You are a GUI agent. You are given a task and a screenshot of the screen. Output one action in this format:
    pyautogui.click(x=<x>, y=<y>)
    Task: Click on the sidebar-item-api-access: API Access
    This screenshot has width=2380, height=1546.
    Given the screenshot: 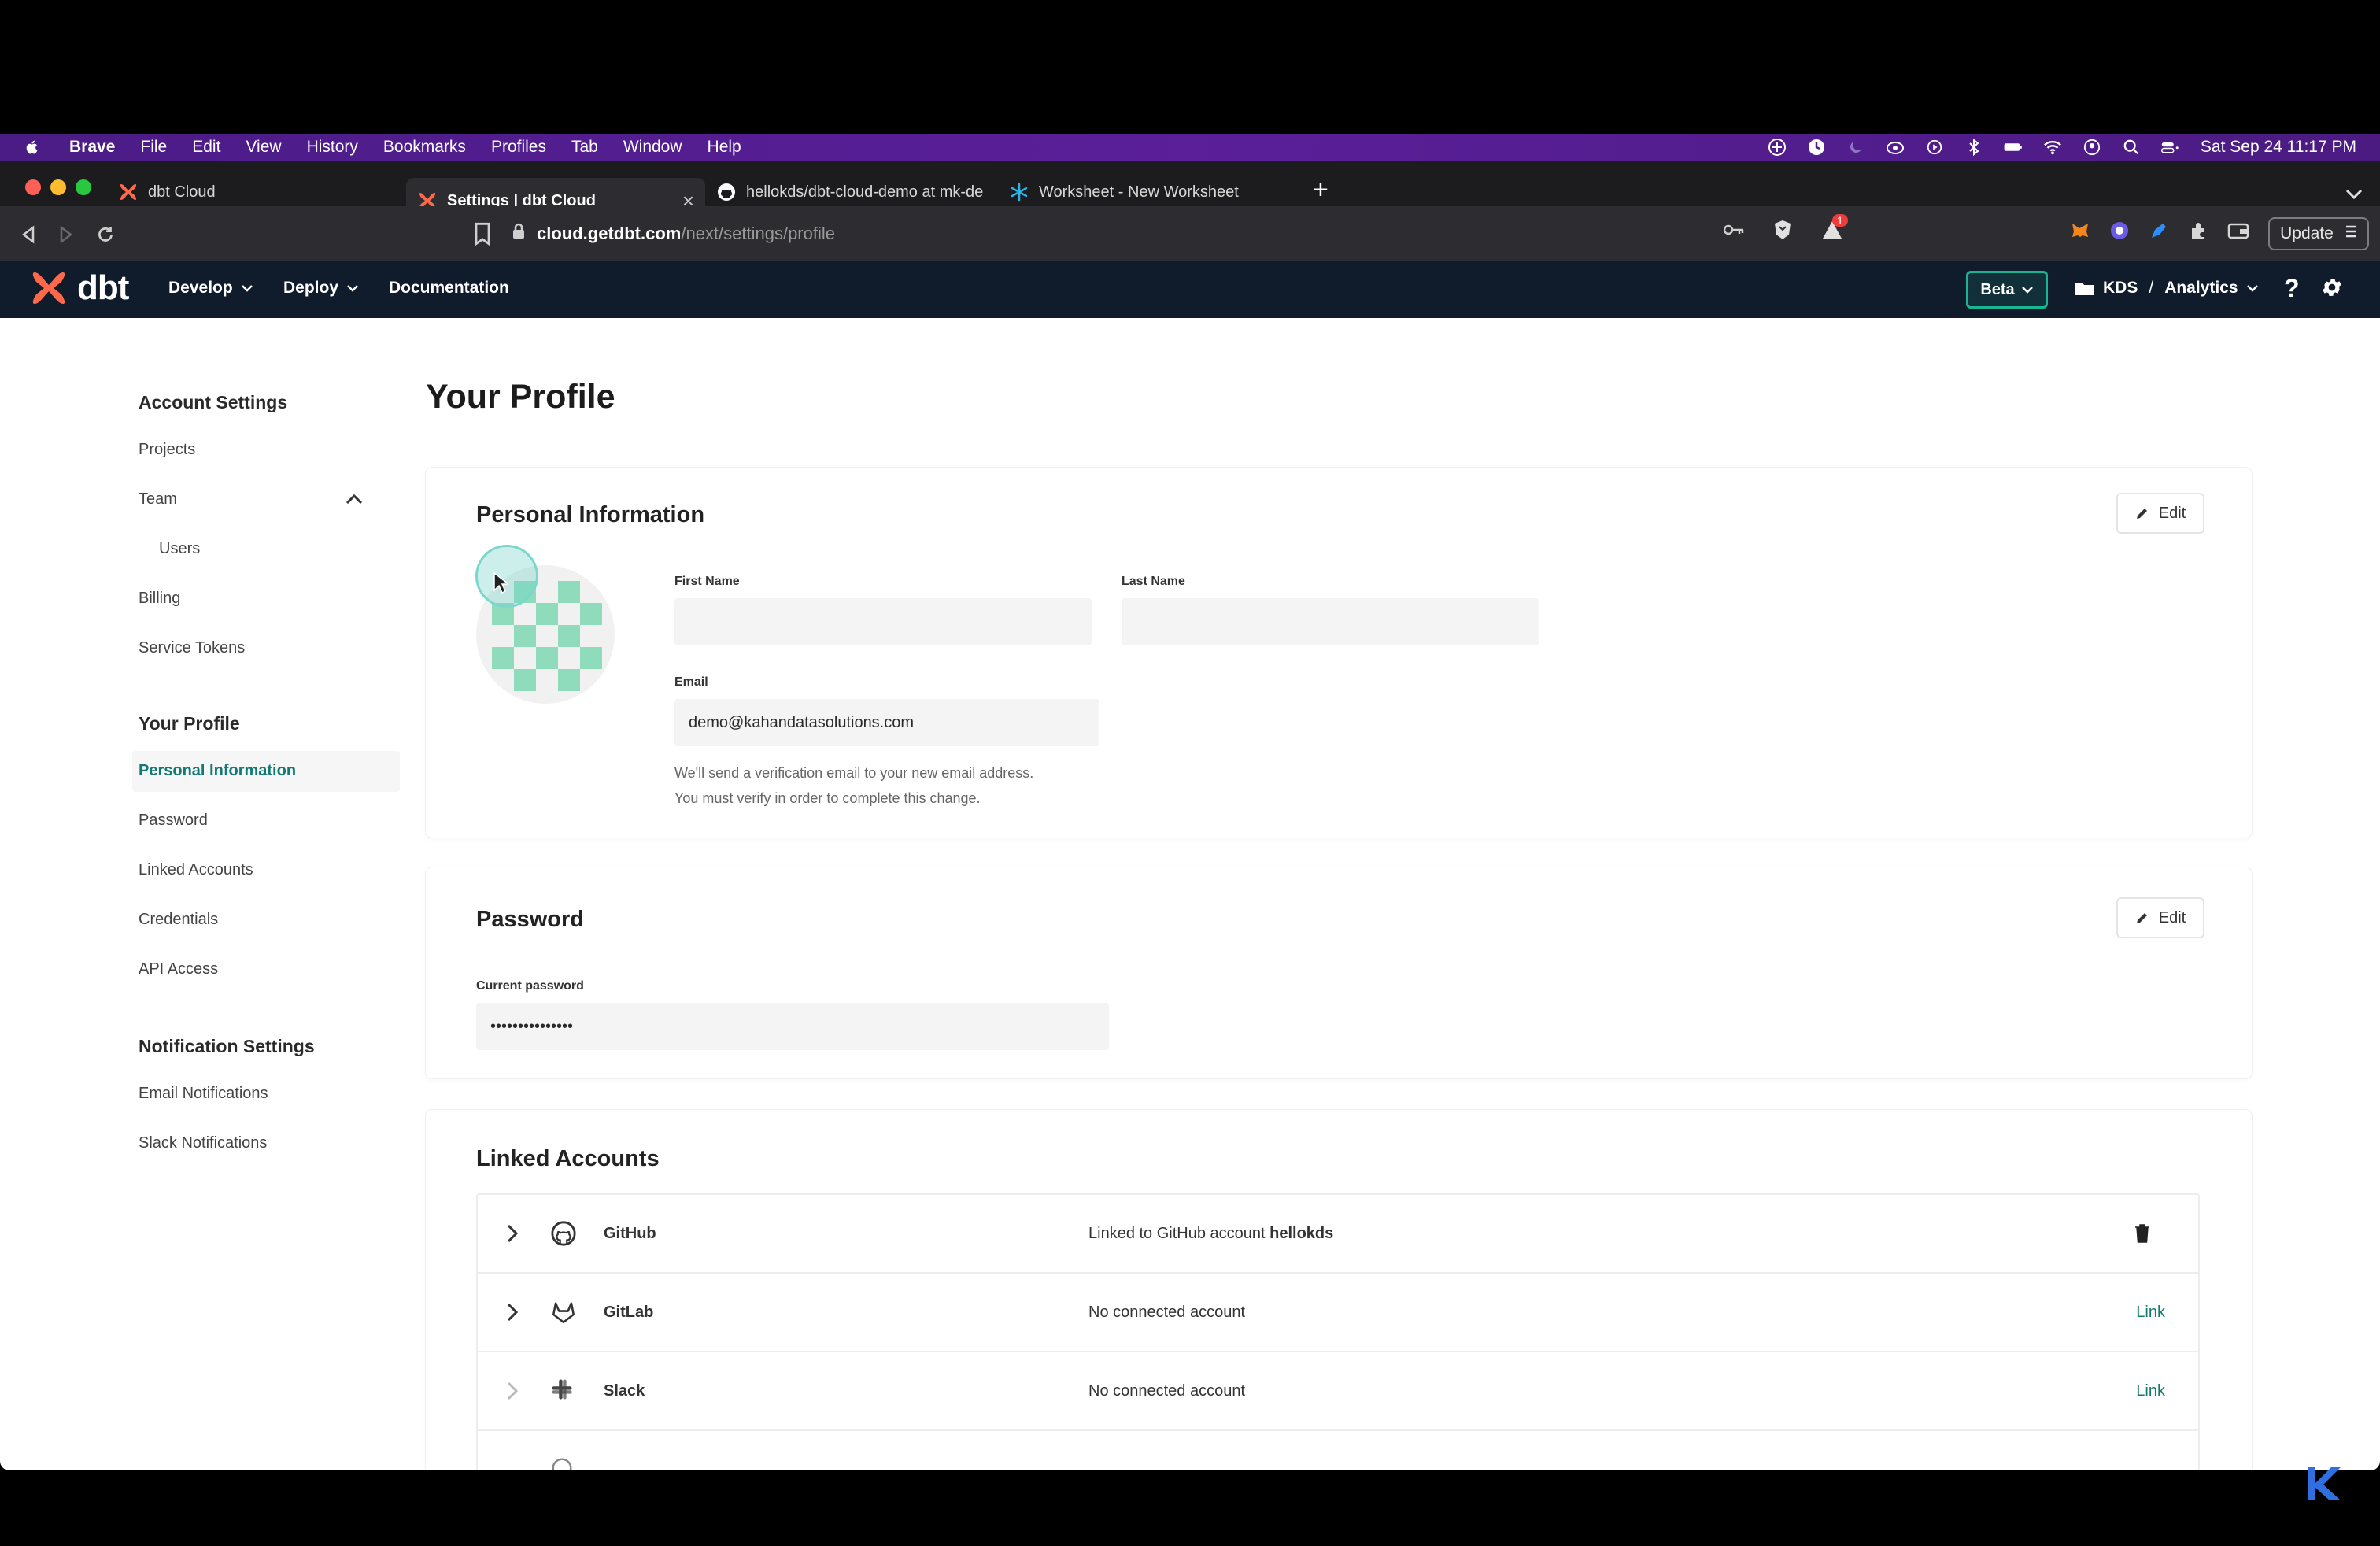 What is the action you would take?
    pyautogui.click(x=178, y=969)
    